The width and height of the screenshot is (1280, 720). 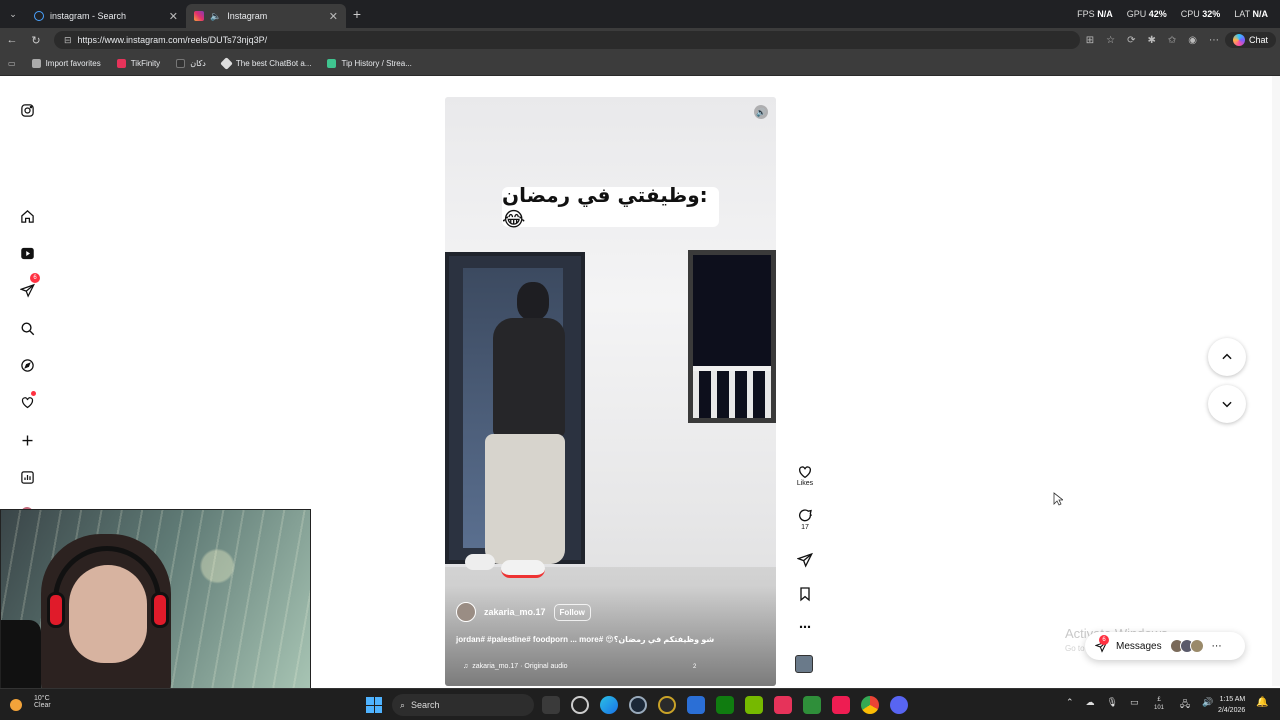 What do you see at coordinates (805, 560) in the screenshot?
I see `share-button` at bounding box center [805, 560].